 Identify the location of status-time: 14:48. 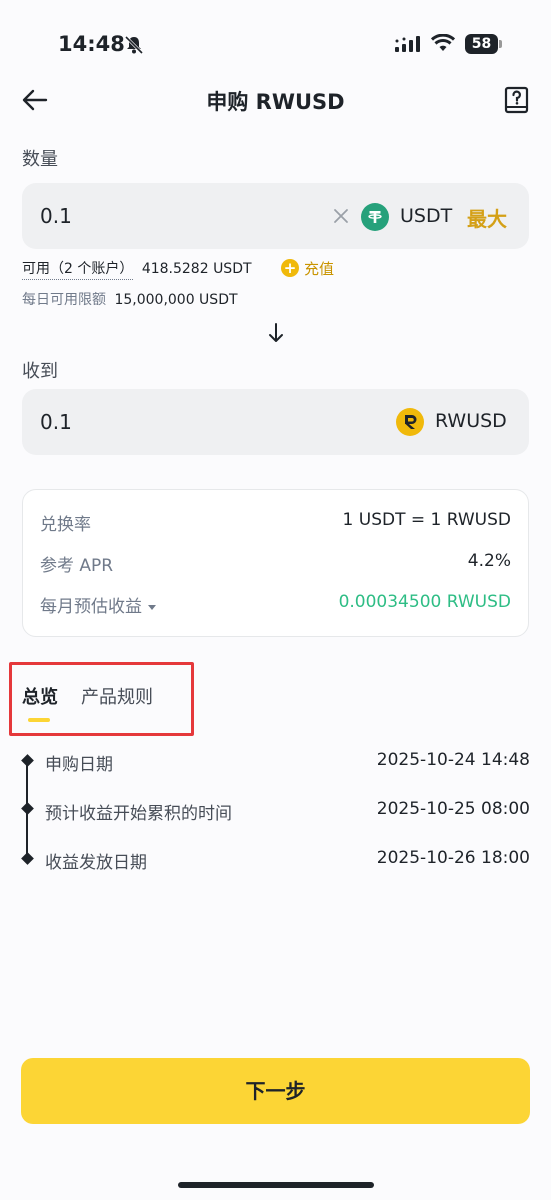
(91, 44).